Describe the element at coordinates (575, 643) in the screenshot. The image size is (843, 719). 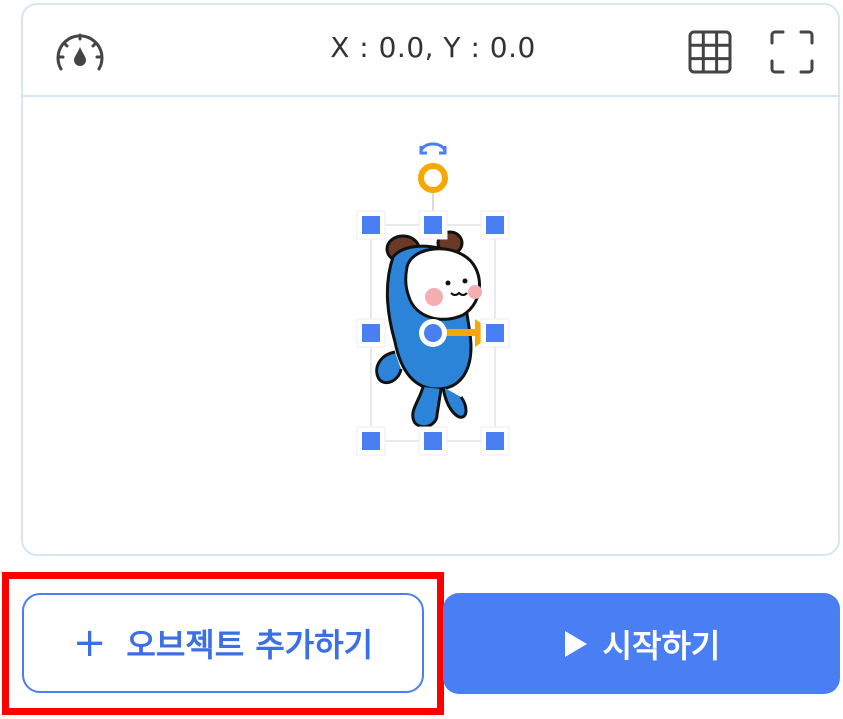
I see `play-icon` at that location.